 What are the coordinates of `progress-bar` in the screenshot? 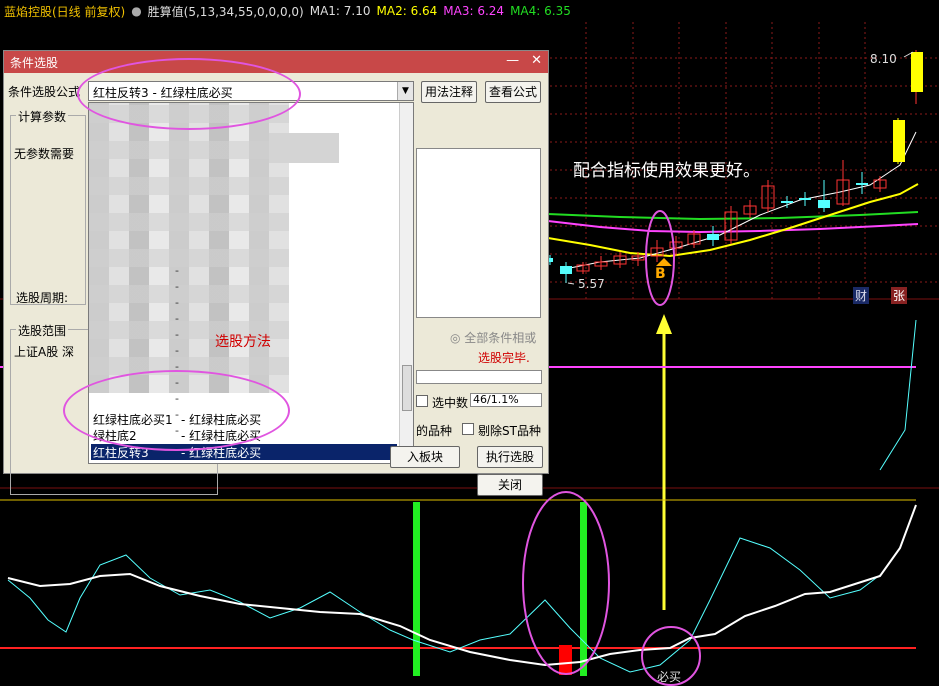 It's located at (479, 377).